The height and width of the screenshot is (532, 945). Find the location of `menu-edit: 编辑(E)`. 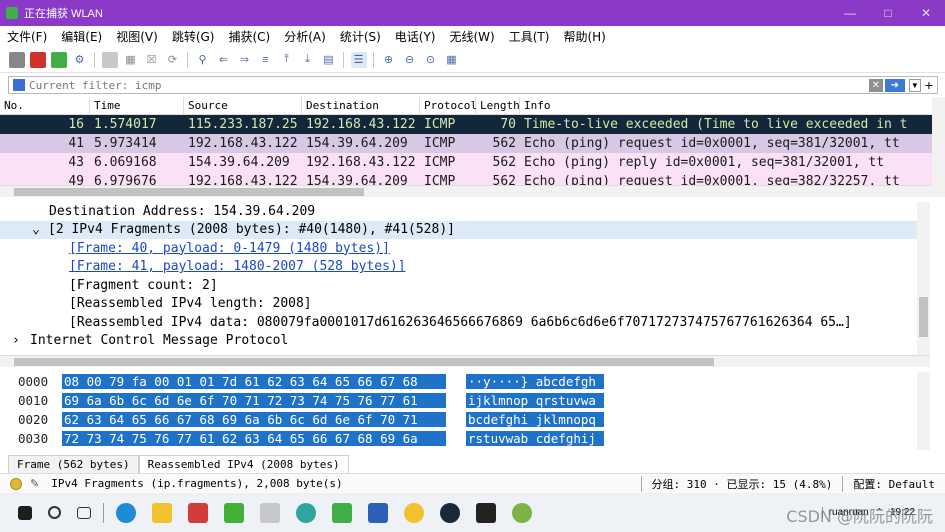

menu-edit: 编辑(E) is located at coordinates (81, 36).